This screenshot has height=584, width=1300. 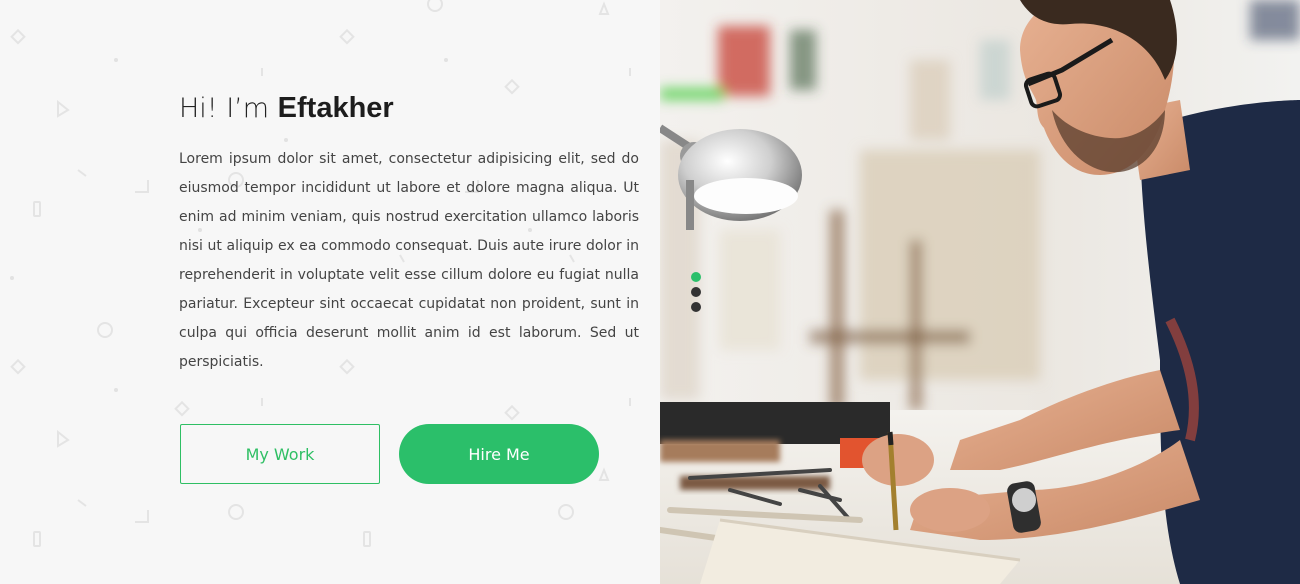 I want to click on slider-dots, so click(x=696, y=292).